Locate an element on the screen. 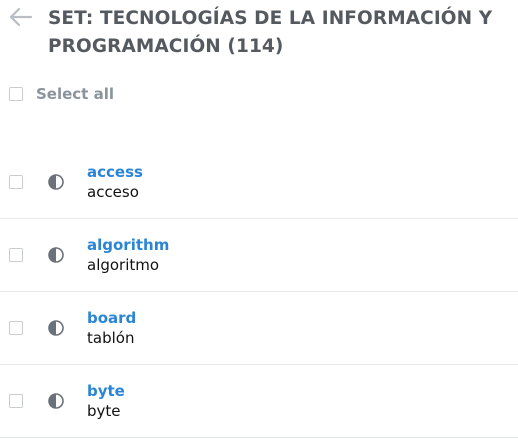 The image size is (518, 438). item-definition: algoritmo is located at coordinates (123, 265).